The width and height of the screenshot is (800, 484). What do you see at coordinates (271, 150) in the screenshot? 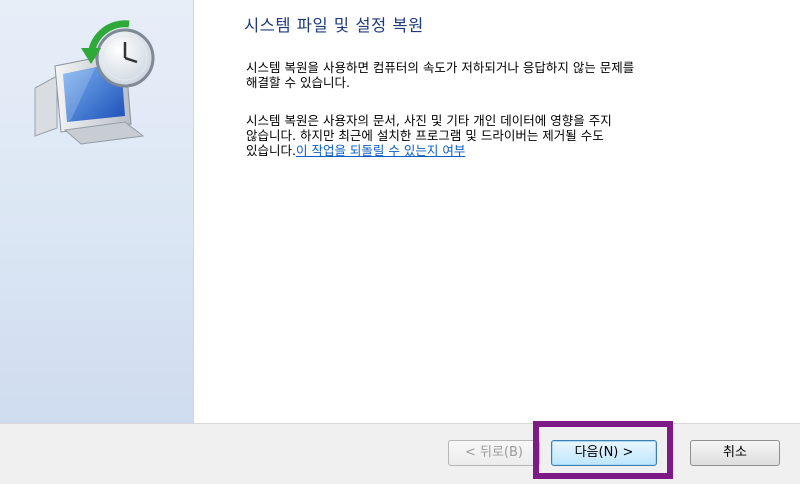
I see `note-line-end: 있습니다.` at bounding box center [271, 150].